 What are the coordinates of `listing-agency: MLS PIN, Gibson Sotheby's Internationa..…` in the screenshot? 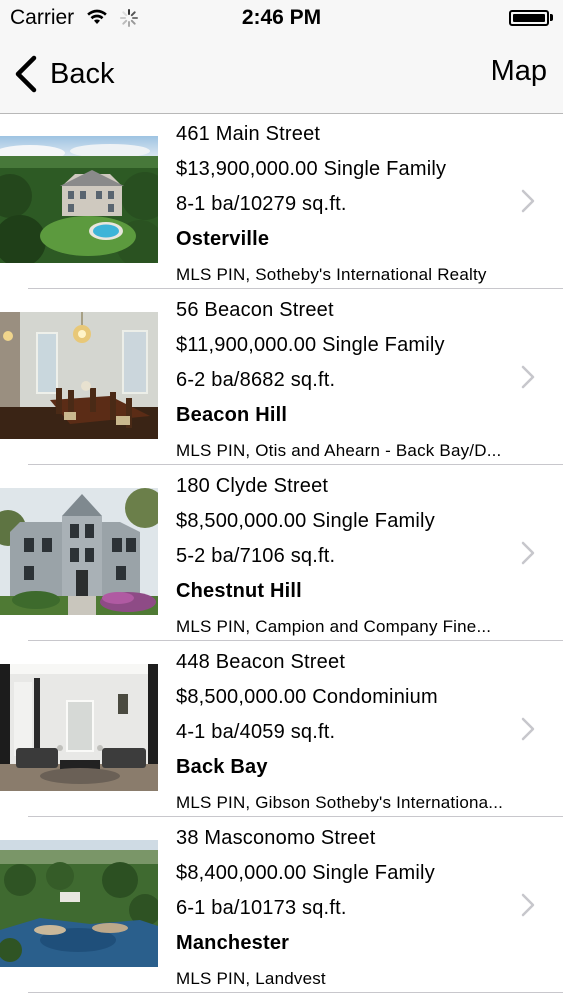 It's located at (340, 802).